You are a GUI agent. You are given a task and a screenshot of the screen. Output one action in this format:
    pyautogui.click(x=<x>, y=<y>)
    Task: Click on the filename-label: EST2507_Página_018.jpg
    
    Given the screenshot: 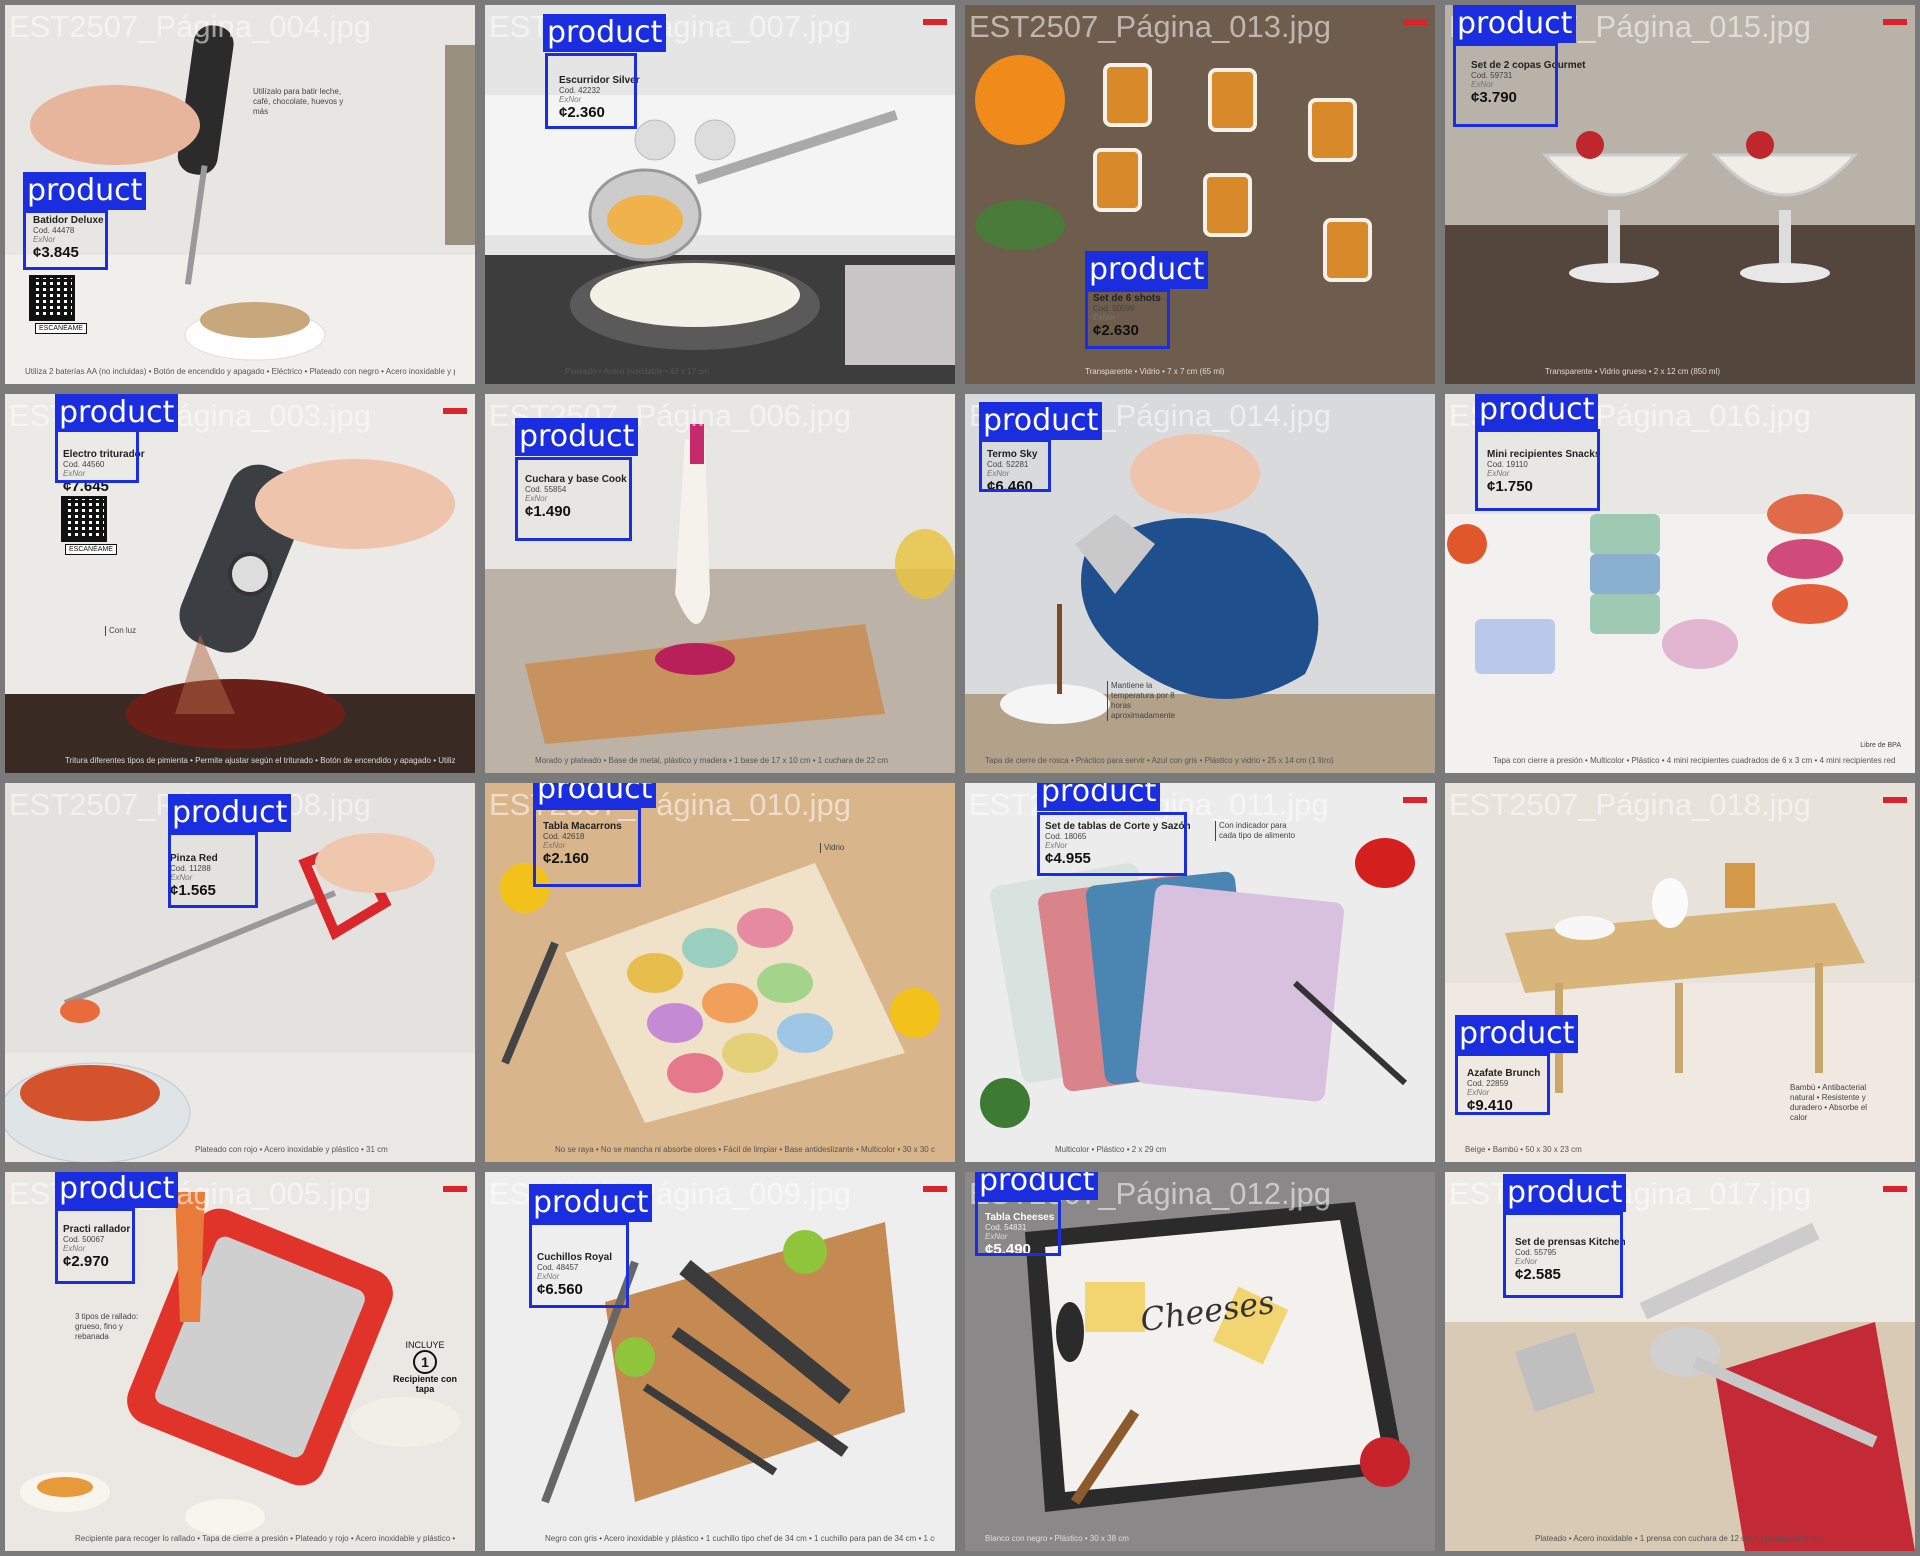 What is the action you would take?
    pyautogui.click(x=1630, y=804)
    